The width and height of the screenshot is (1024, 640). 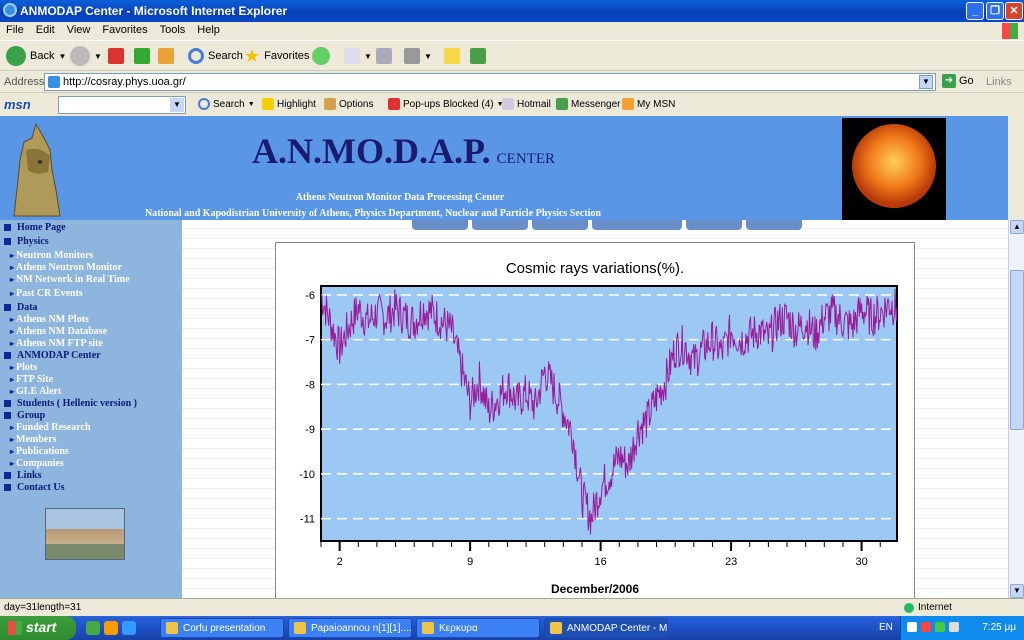 What do you see at coordinates (1017, 350) in the screenshot?
I see `scroll-thumb` at bounding box center [1017, 350].